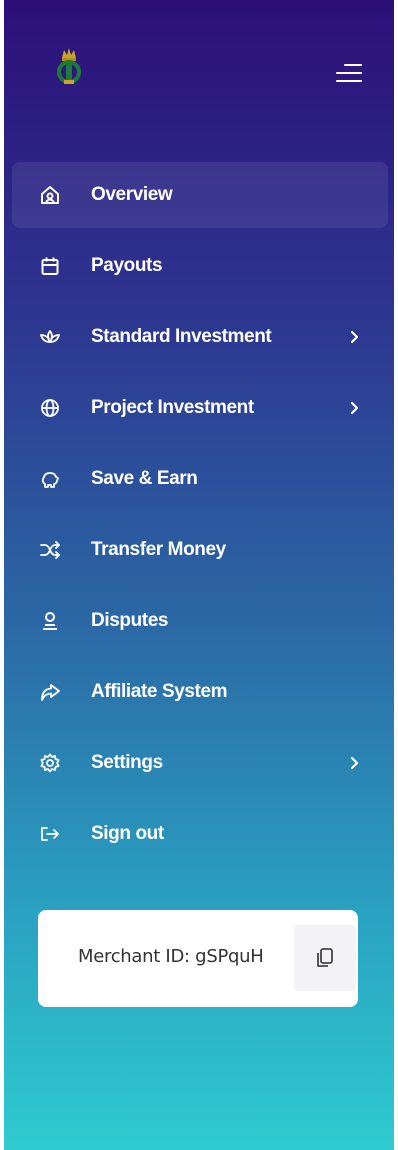 The height and width of the screenshot is (1150, 398). Describe the element at coordinates (144, 478) in the screenshot. I see `sidebar-item-label: Save & Earn` at that location.